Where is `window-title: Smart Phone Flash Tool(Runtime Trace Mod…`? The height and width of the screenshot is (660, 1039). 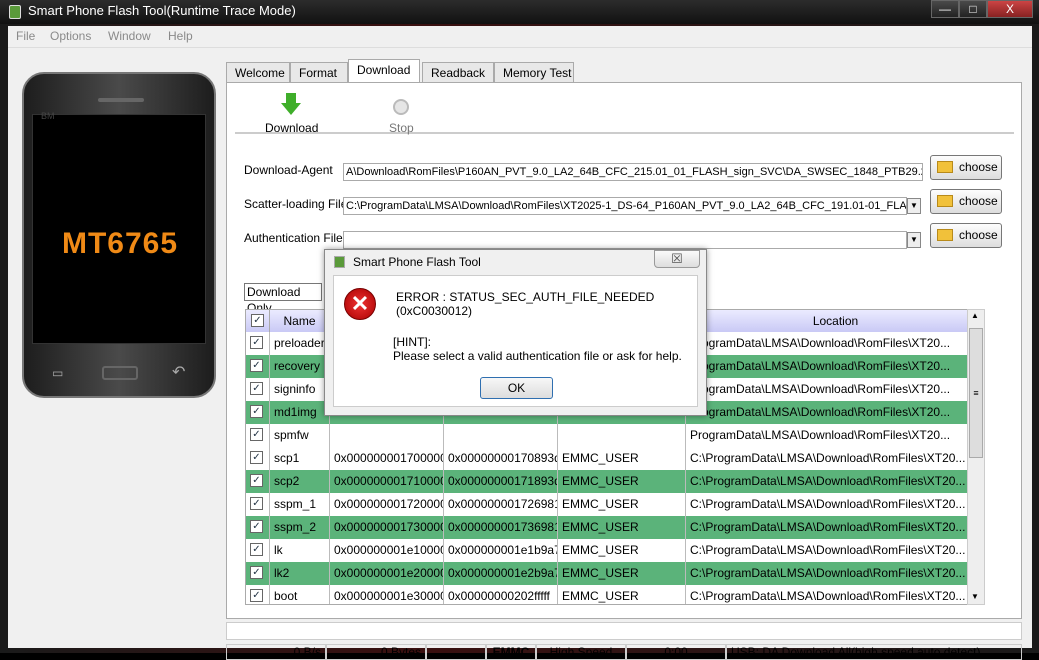
window-title: Smart Phone Flash Tool(Runtime Trace Mod… is located at coordinates (162, 10).